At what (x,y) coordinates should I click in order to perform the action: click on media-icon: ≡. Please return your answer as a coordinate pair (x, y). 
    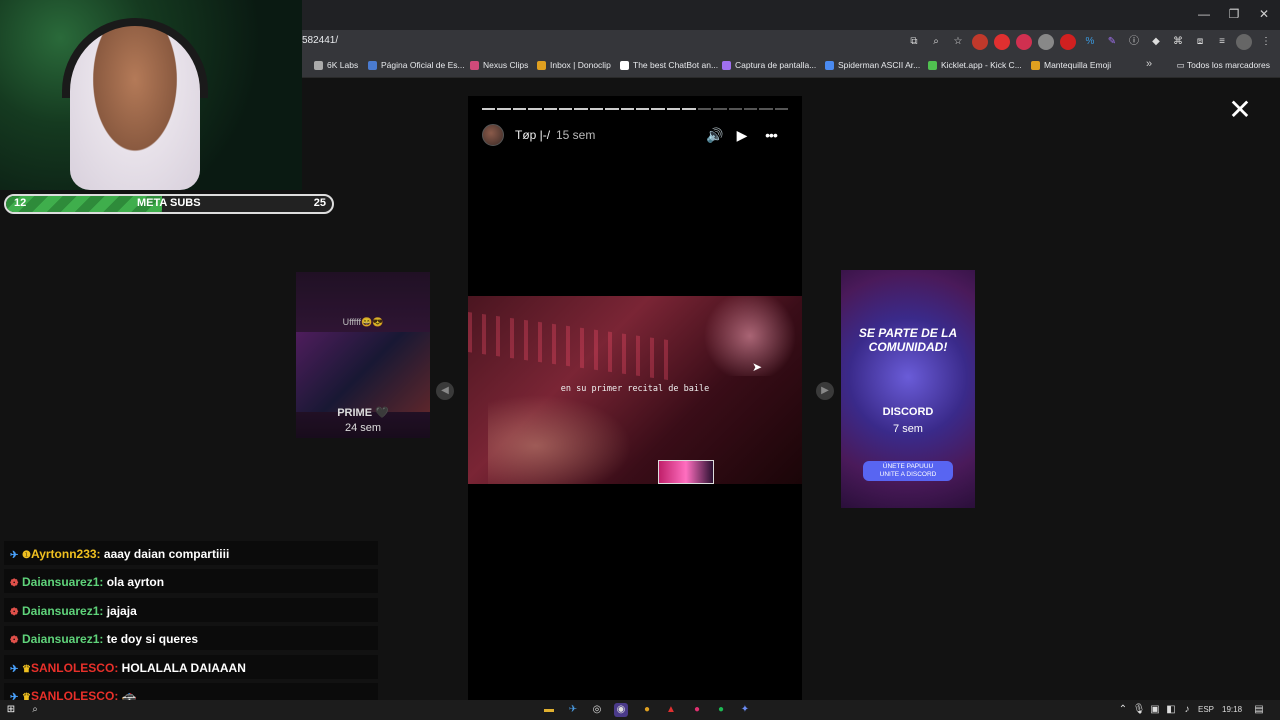
    Looking at the image, I should click on (1222, 42).